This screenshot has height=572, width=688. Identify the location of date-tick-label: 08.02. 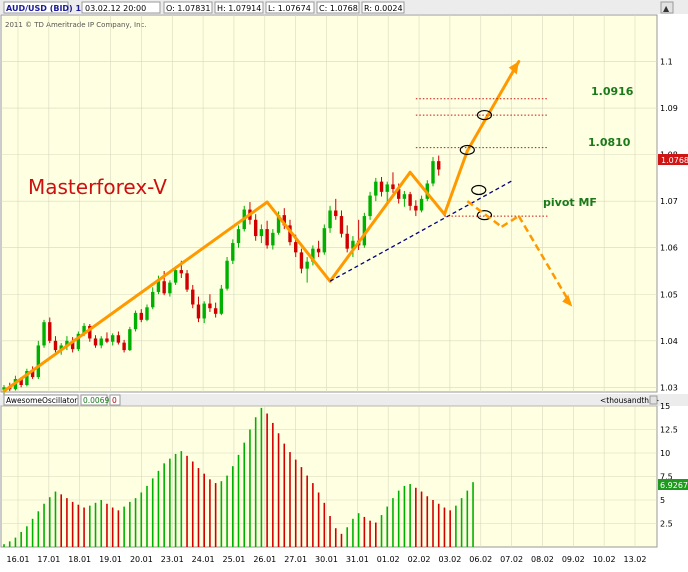
(542, 559).